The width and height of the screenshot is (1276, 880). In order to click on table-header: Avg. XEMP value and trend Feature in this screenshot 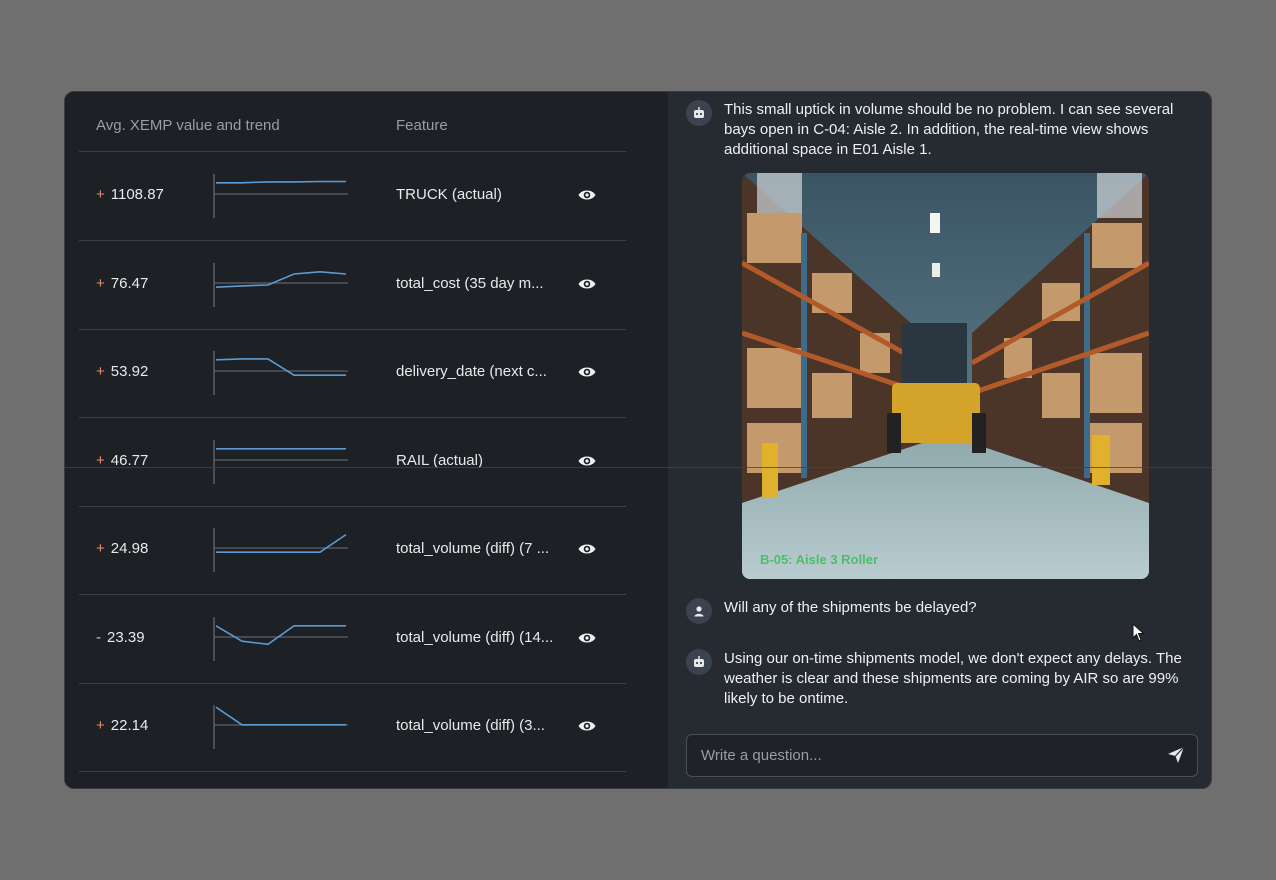, I will do `click(352, 122)`.